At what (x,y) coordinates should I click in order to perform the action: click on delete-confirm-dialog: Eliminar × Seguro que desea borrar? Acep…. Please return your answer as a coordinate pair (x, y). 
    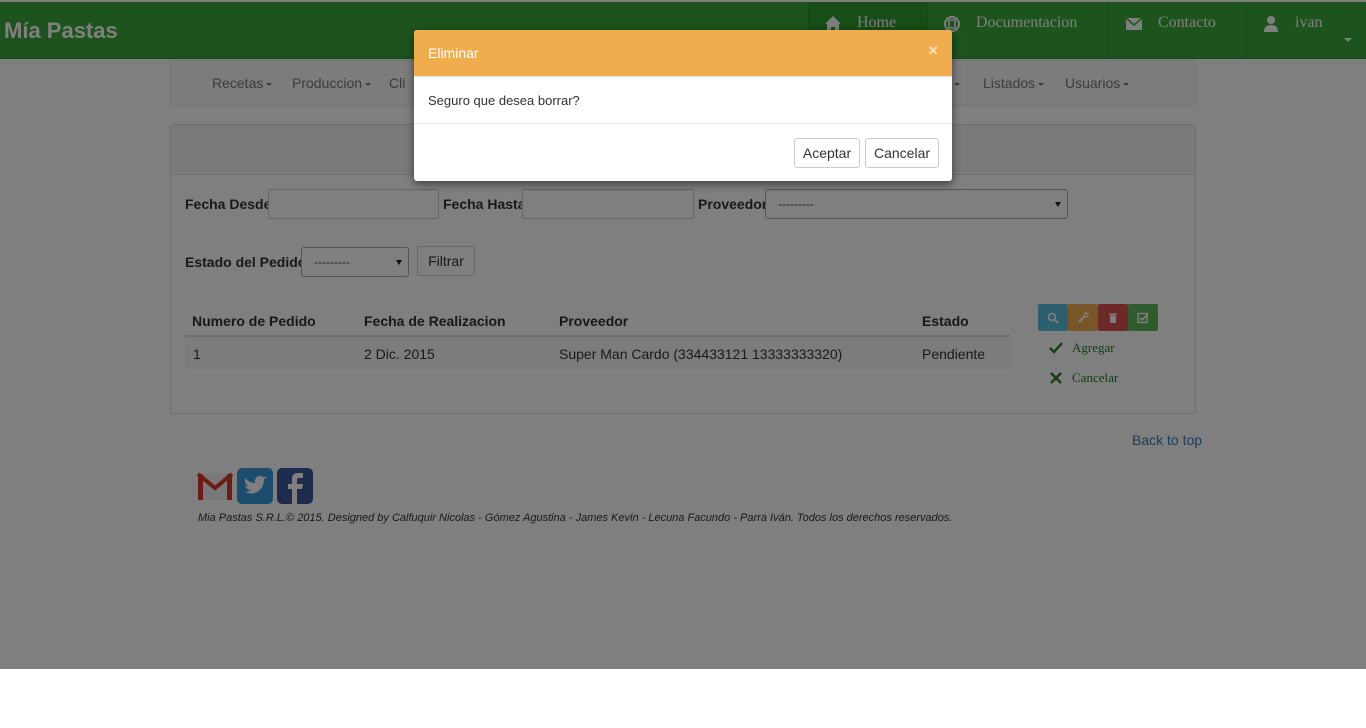
    Looking at the image, I should click on (683, 105).